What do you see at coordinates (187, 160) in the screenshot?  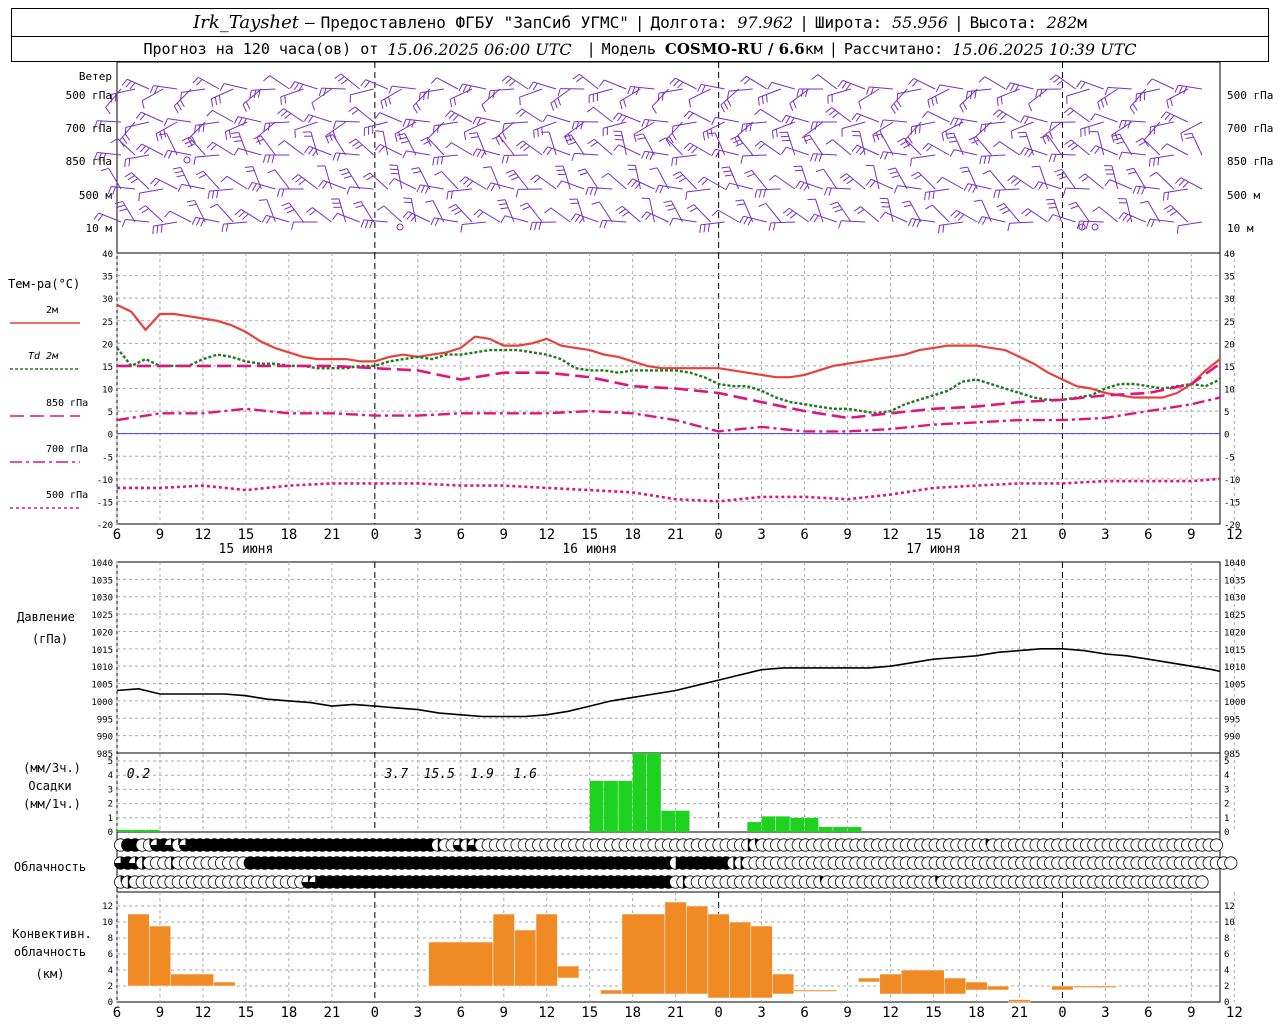 I see `calm-wind-icon` at bounding box center [187, 160].